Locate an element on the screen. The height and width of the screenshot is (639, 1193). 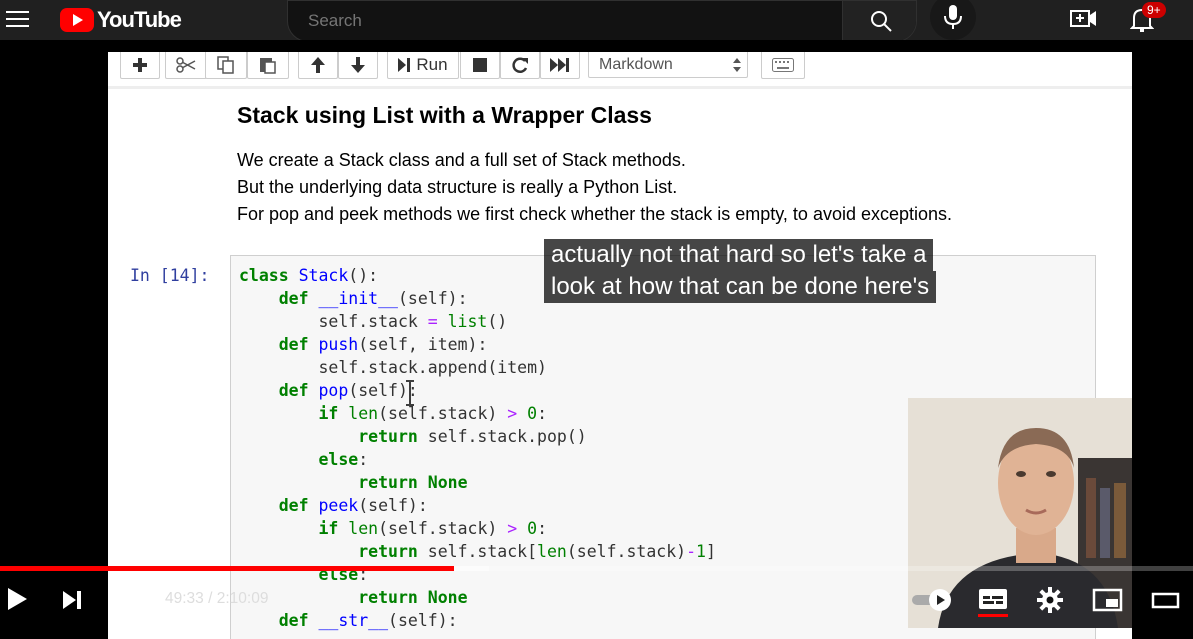
interrupt-button is located at coordinates (480, 65).